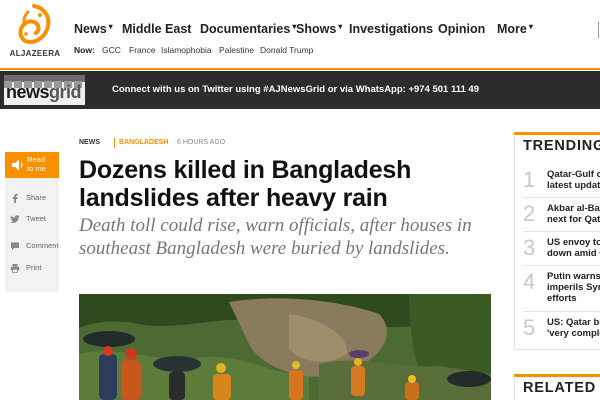 The width and height of the screenshot is (600, 400). Describe the element at coordinates (17, 165) in the screenshot. I see `speaker-icon` at that location.